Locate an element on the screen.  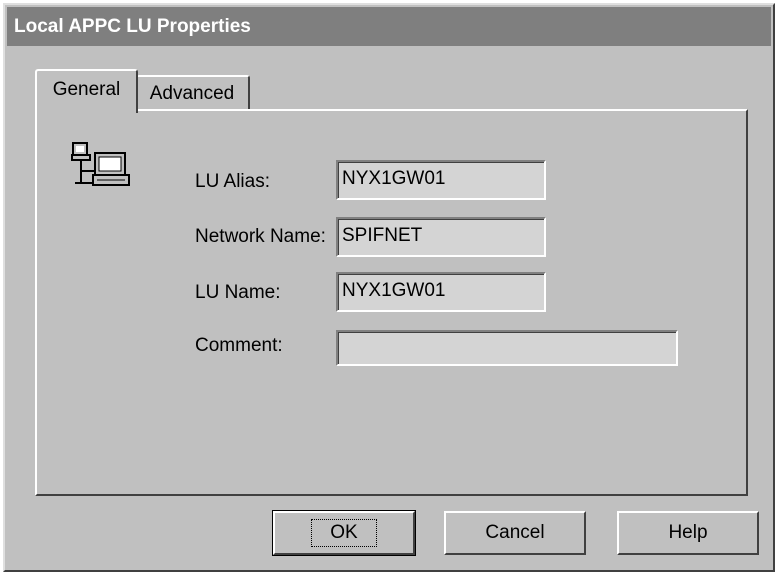
comment-label: Comment: is located at coordinates (239, 345).